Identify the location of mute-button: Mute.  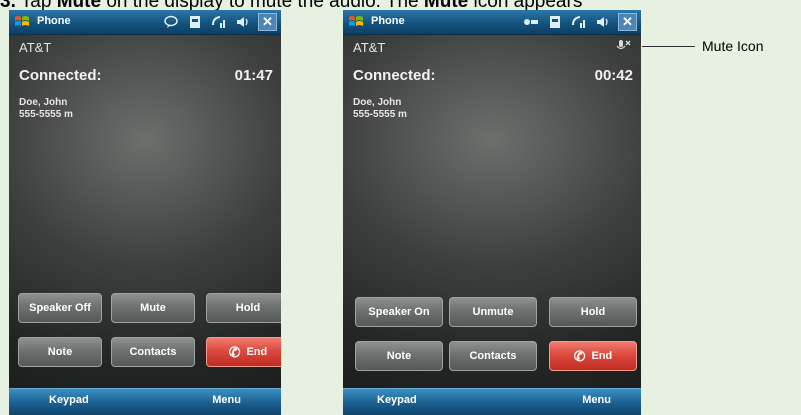
(153, 308).